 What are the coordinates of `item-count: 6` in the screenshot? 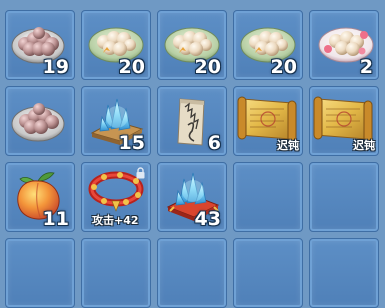 It's located at (214, 143).